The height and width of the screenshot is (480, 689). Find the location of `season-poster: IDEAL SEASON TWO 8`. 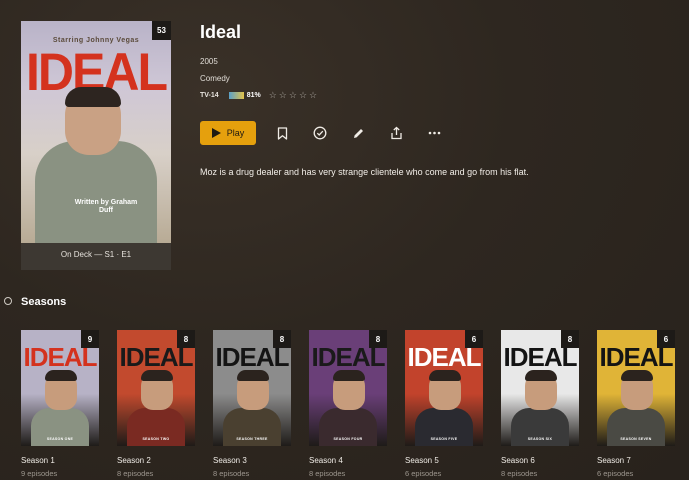

season-poster: IDEAL SEASON TWO 8 is located at coordinates (156, 388).